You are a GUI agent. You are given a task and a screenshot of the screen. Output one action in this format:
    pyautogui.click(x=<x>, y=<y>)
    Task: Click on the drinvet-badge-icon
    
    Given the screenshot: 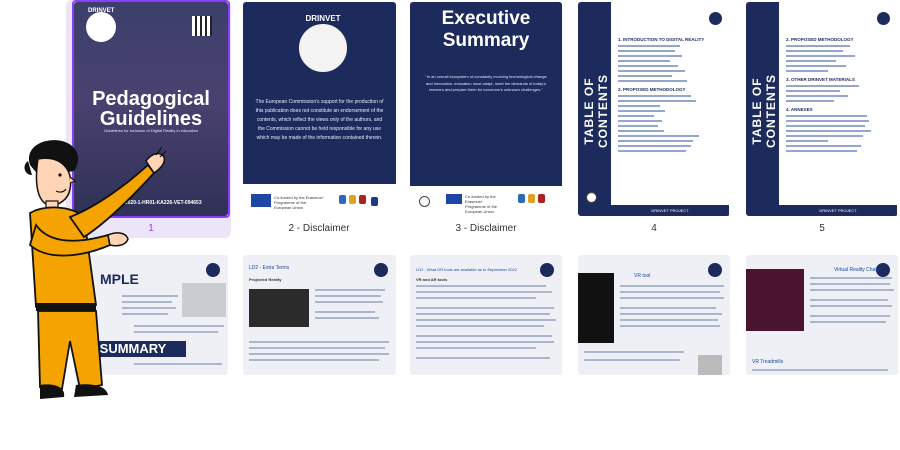 What is the action you would take?
    pyautogui.click(x=323, y=48)
    